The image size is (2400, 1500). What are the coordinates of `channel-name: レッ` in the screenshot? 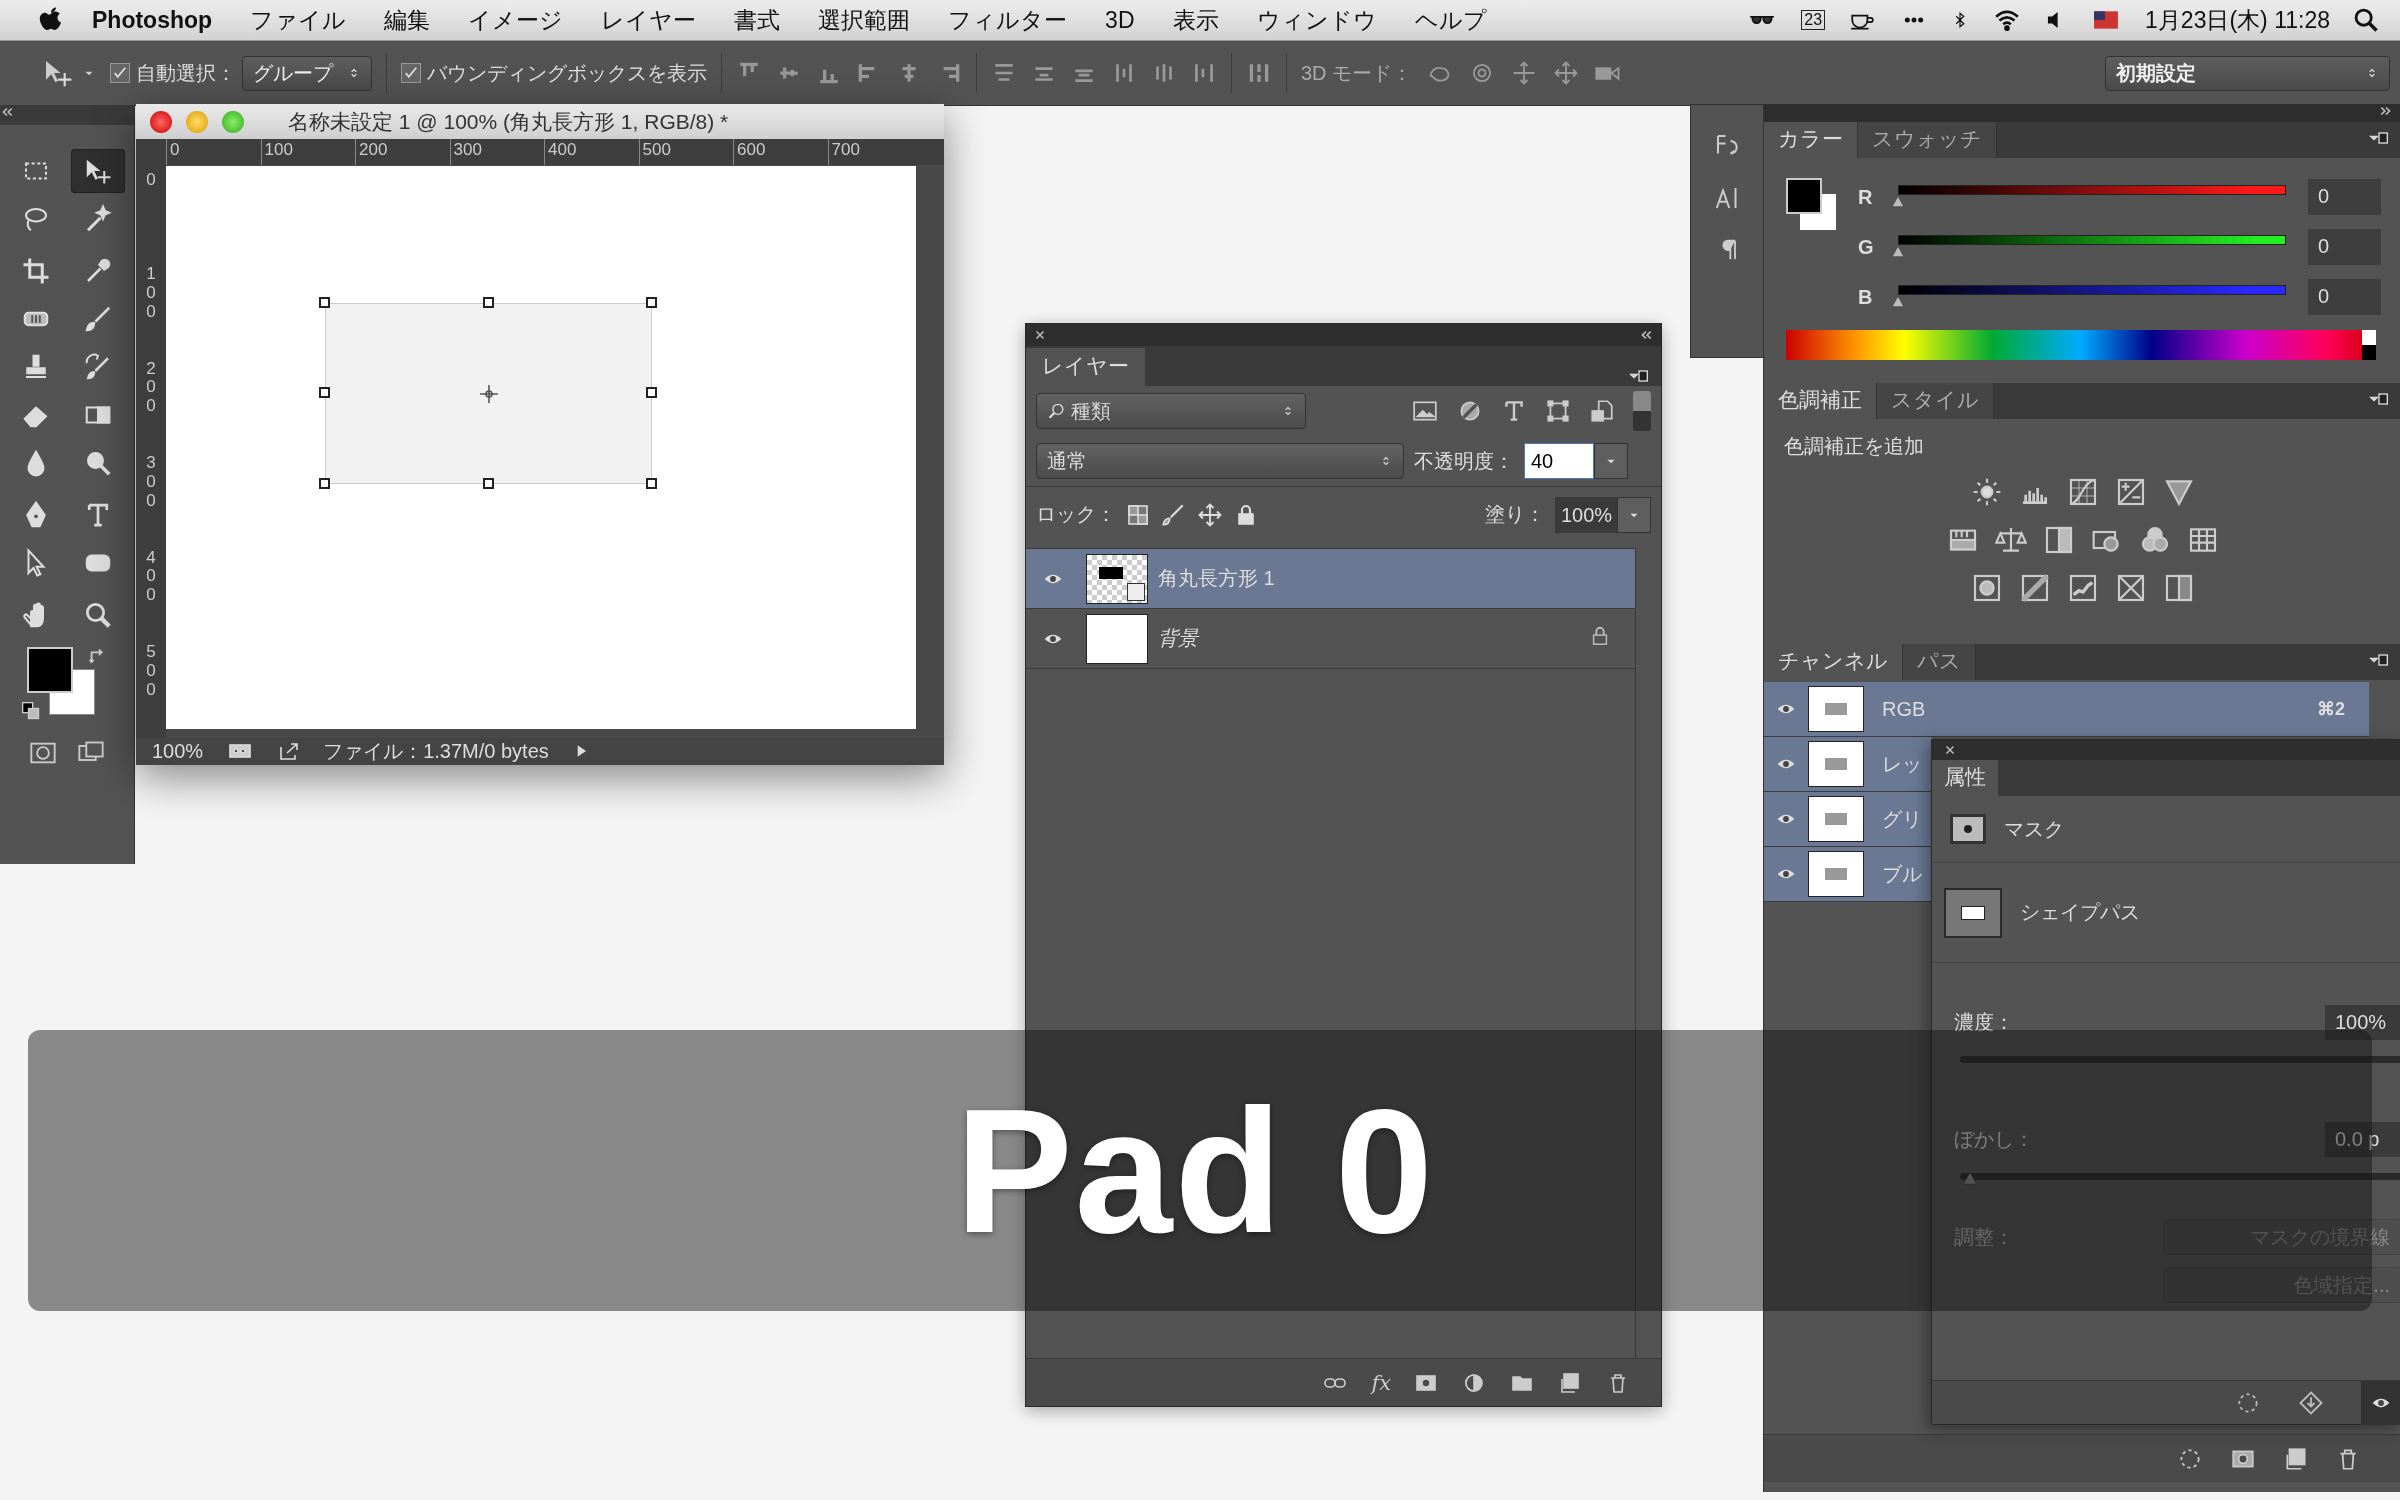 It's located at (1902, 764).